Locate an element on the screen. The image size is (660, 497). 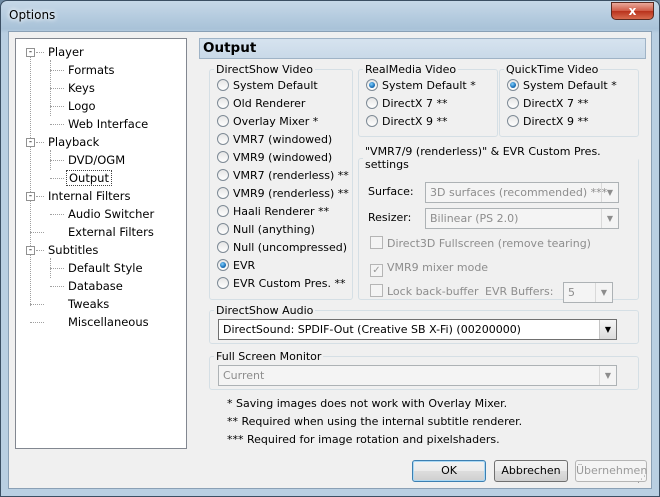
tree-item-output: Output is located at coordinates (89, 178).